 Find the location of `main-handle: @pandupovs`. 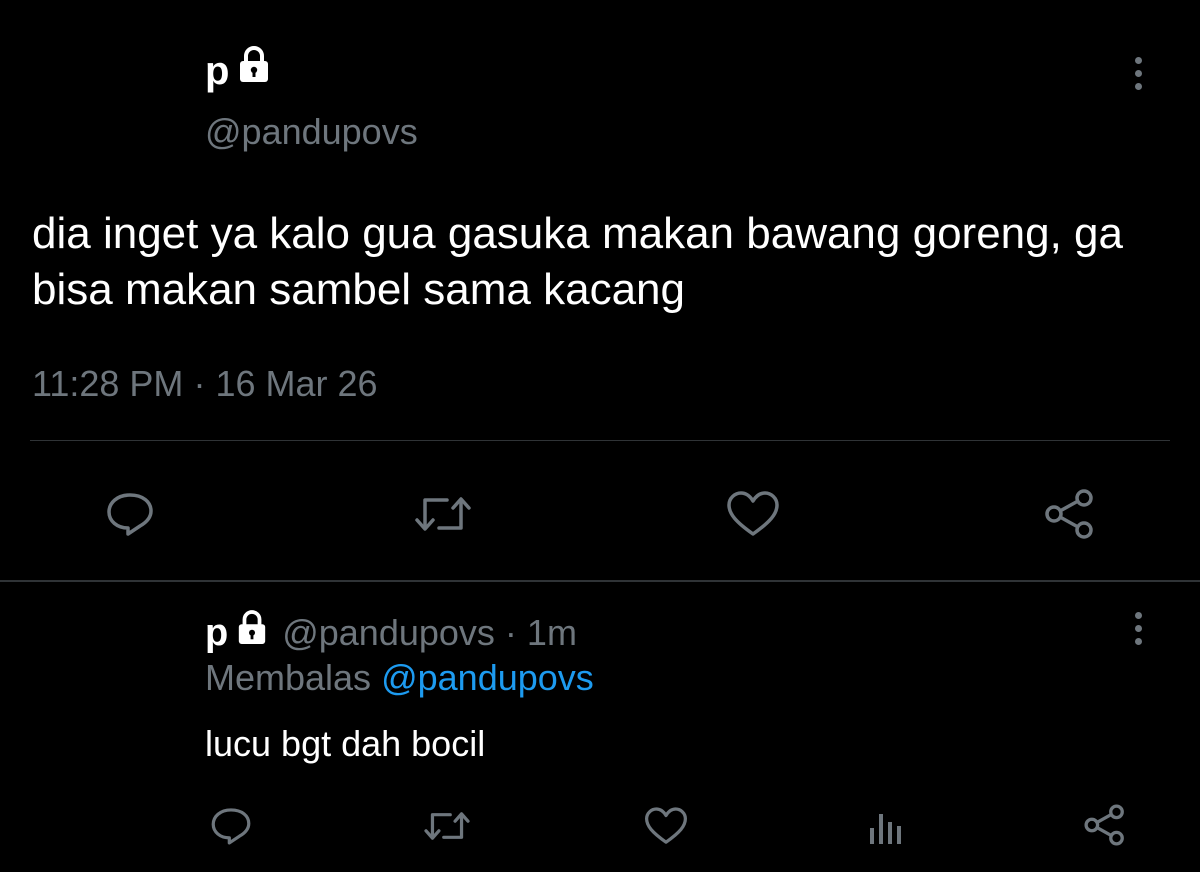

main-handle: @pandupovs is located at coordinates (311, 132).